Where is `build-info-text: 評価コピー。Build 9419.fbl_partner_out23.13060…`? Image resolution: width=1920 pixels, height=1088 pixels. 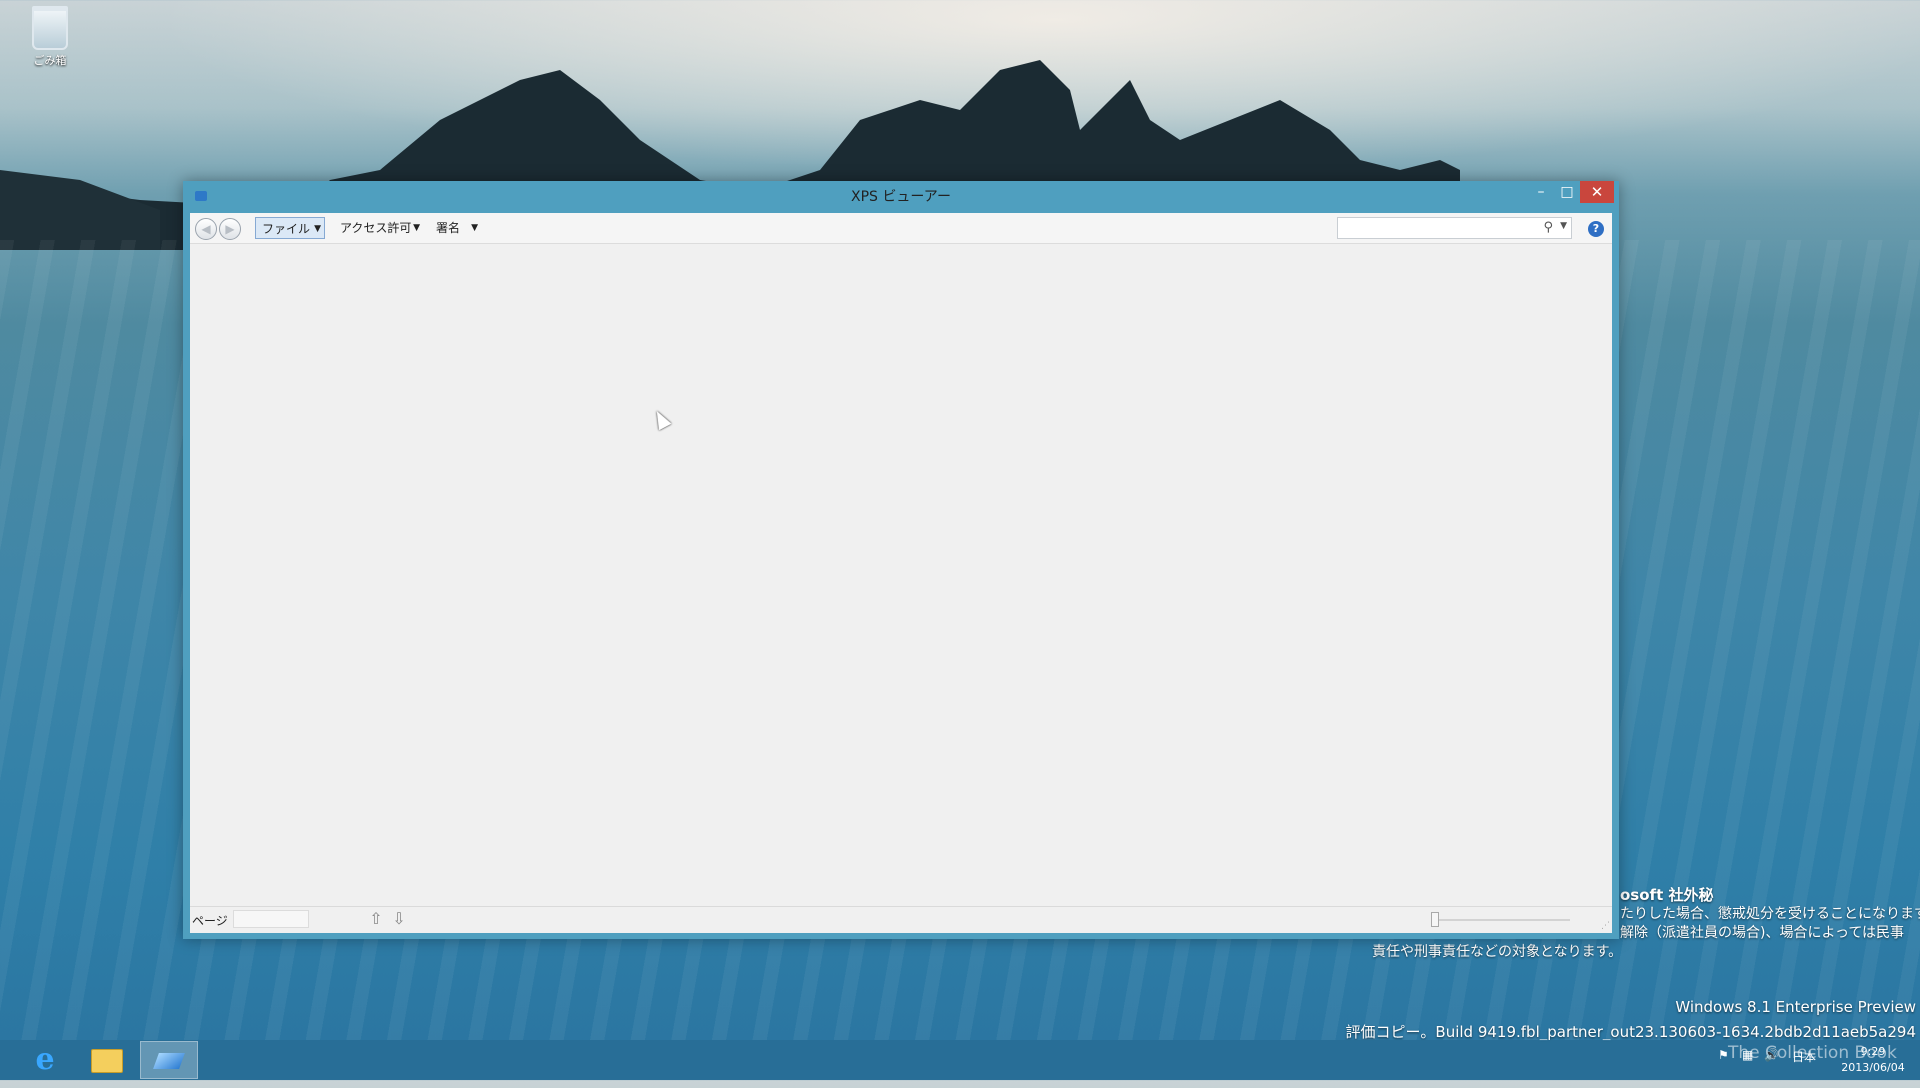 build-info-text: 評価コピー。Build 9419.fbl_partner_out23.13060… is located at coordinates (1630, 1032).